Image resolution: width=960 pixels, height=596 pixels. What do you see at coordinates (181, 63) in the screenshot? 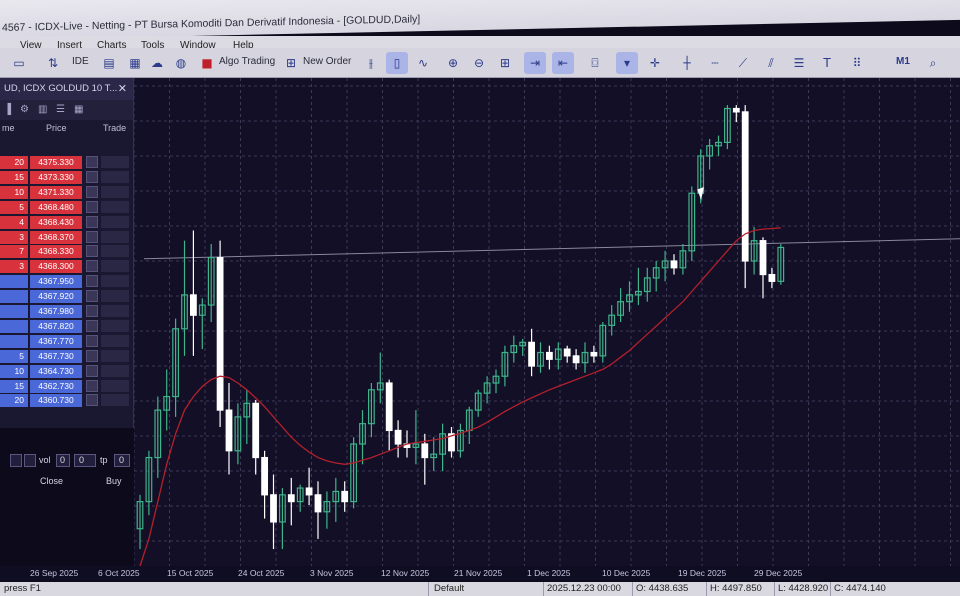
I see `globe-icon: ◍` at bounding box center [181, 63].